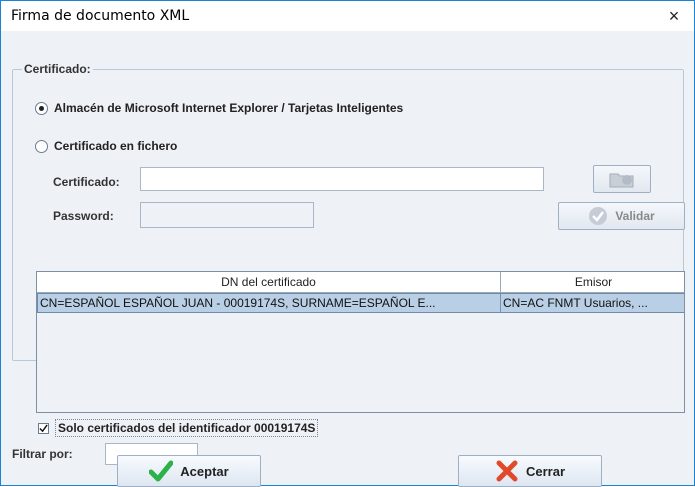 The image size is (695, 487). Describe the element at coordinates (598, 216) in the screenshot. I see `check-circle-icon` at that location.